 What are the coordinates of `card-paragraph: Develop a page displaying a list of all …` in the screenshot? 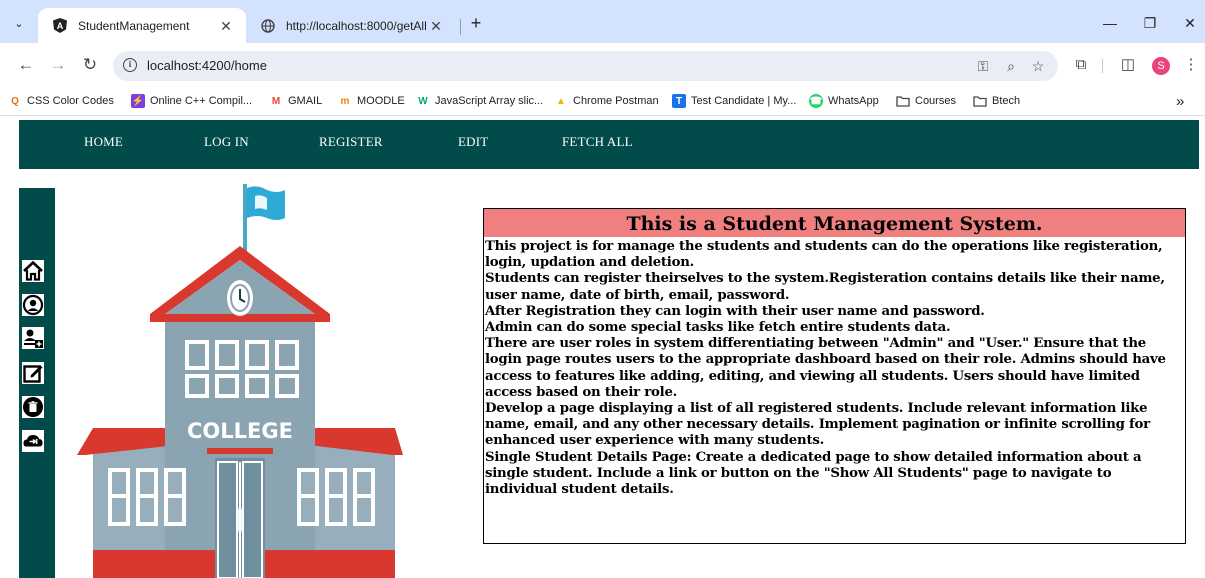 It's located at (817, 425).